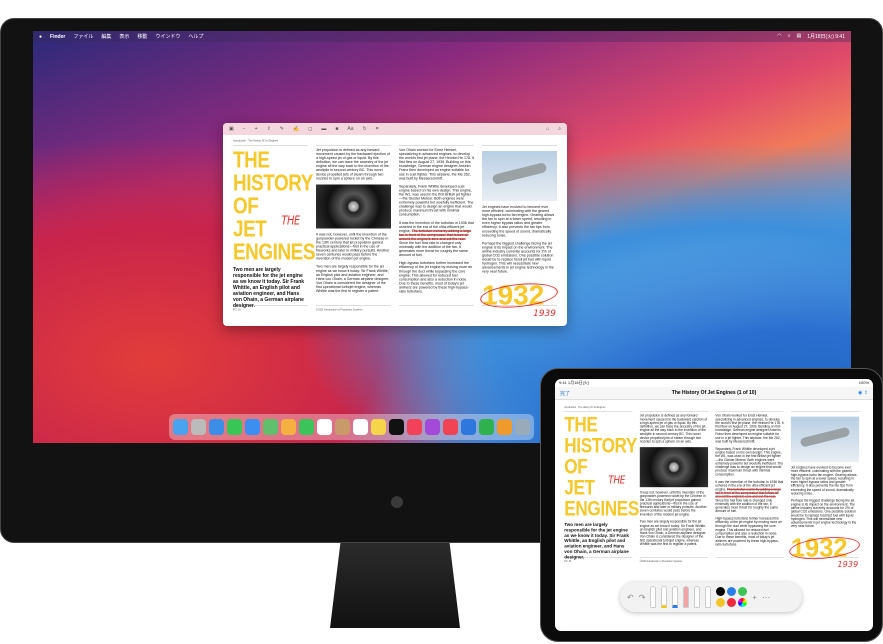 The height and width of the screenshot is (644, 883). What do you see at coordinates (863, 382) in the screenshot?
I see `status-battery: 100%` at bounding box center [863, 382].